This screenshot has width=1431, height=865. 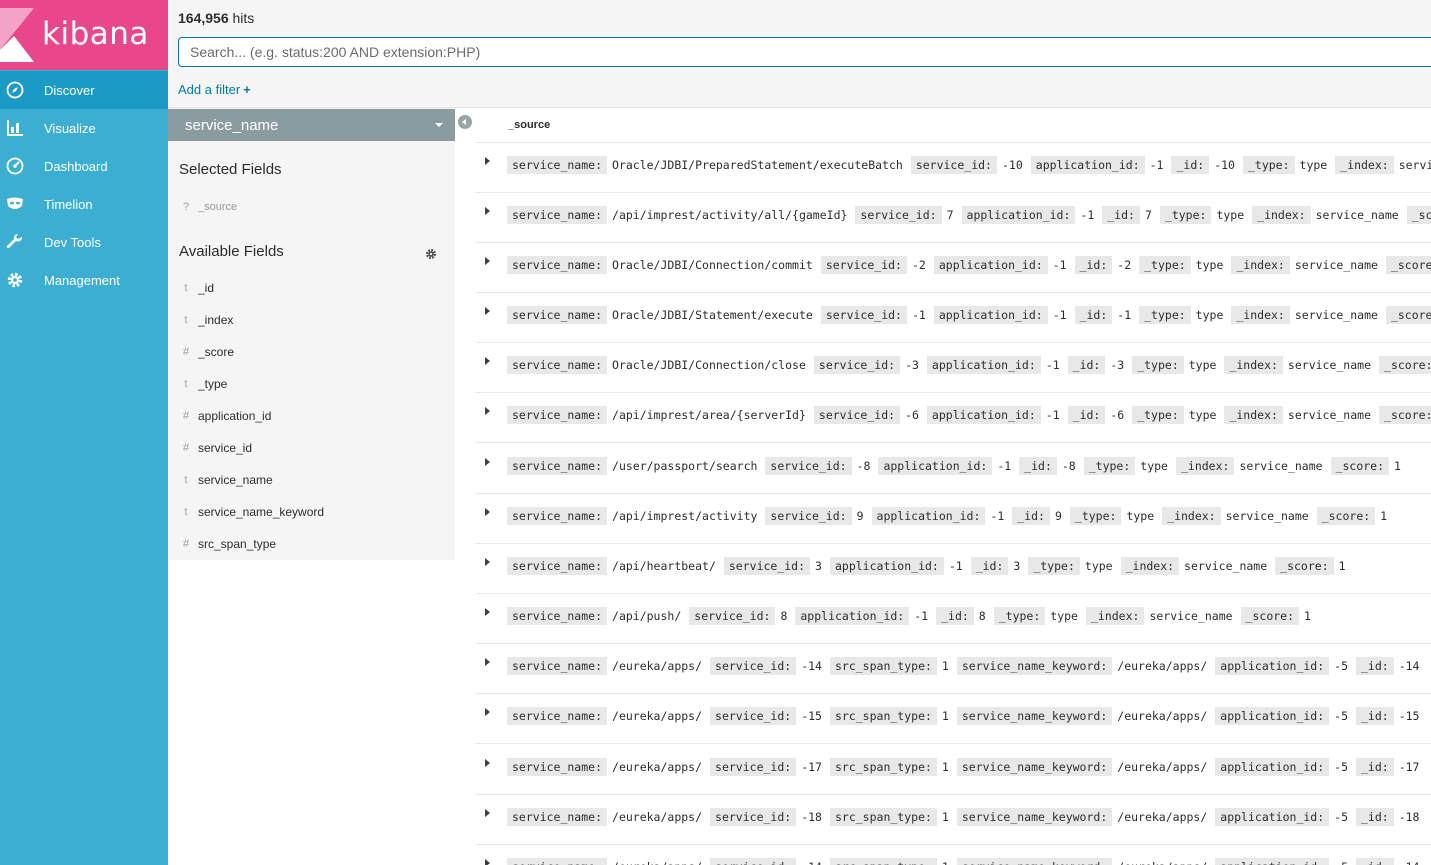 I want to click on nav-visualize: Visualize, so click(x=84, y=128).